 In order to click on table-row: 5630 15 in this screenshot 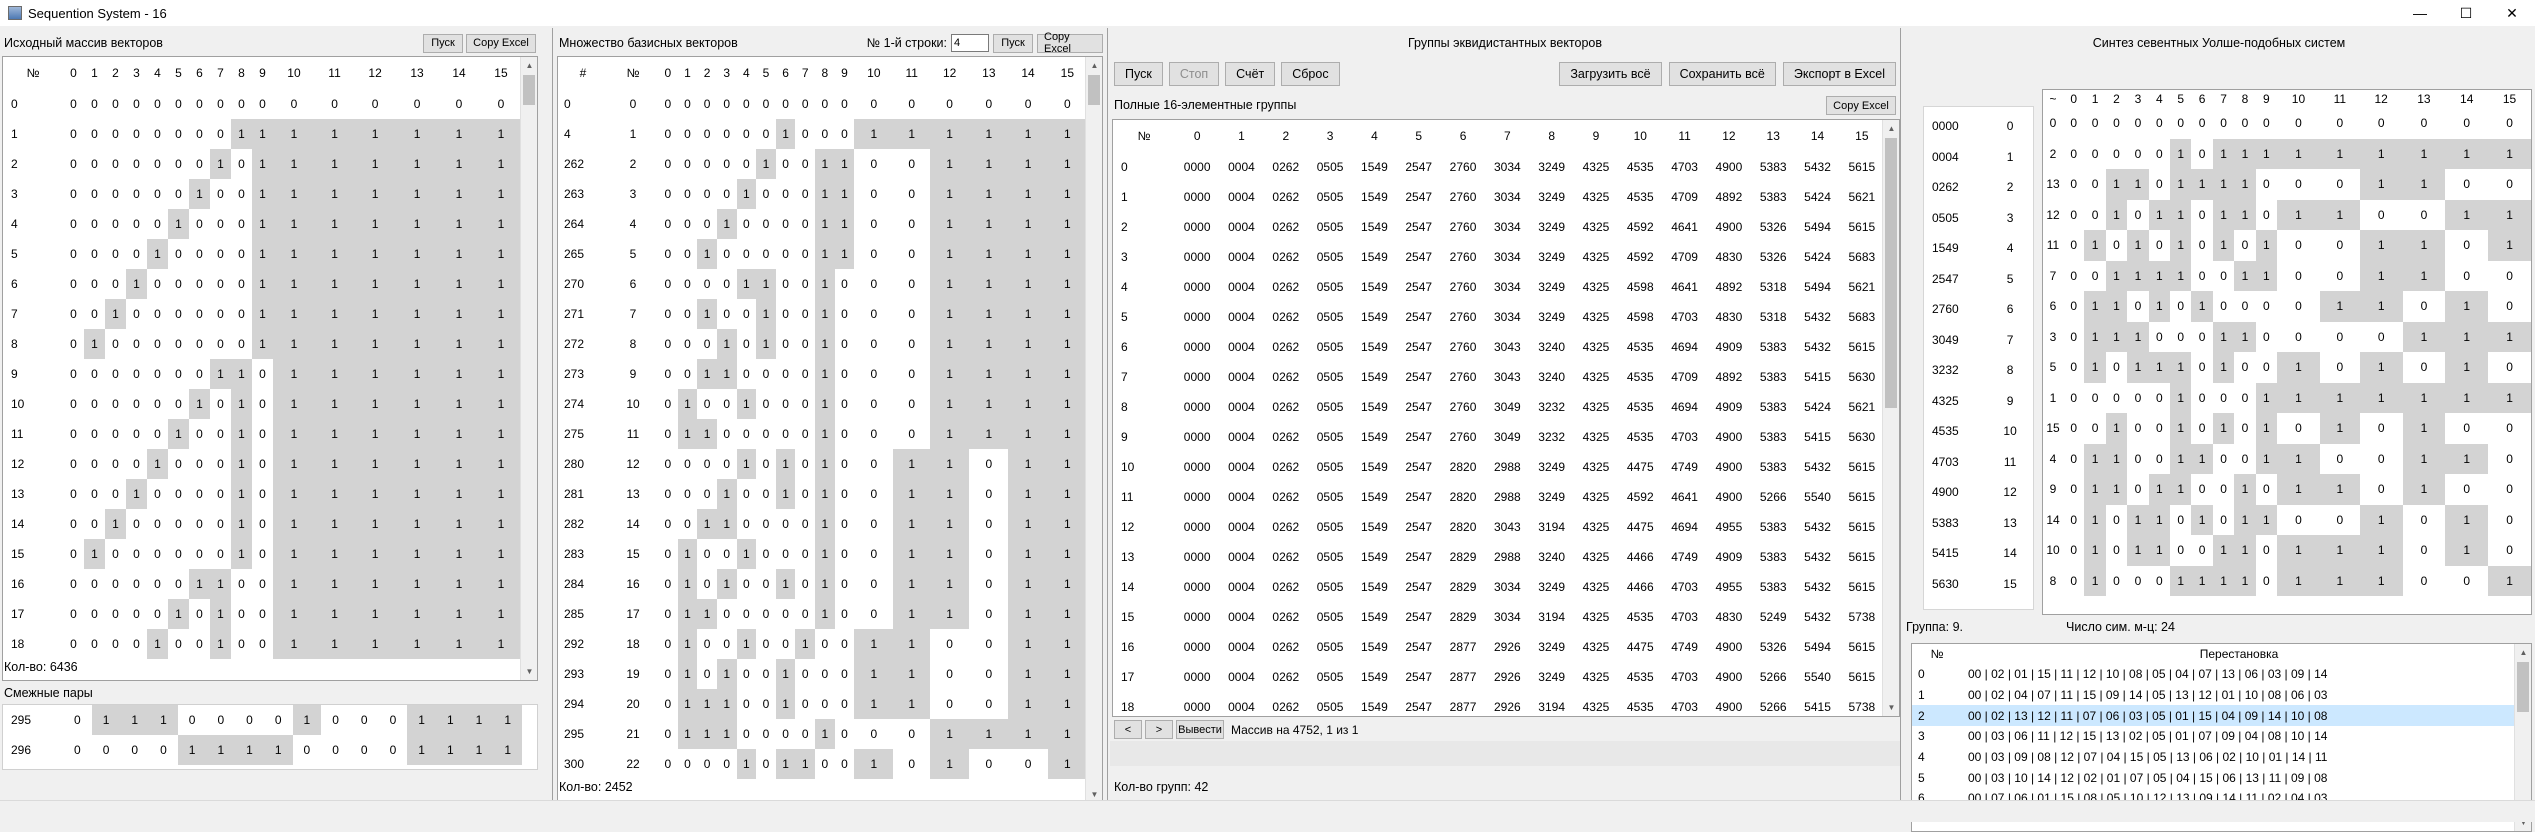, I will do `click(1974, 584)`.